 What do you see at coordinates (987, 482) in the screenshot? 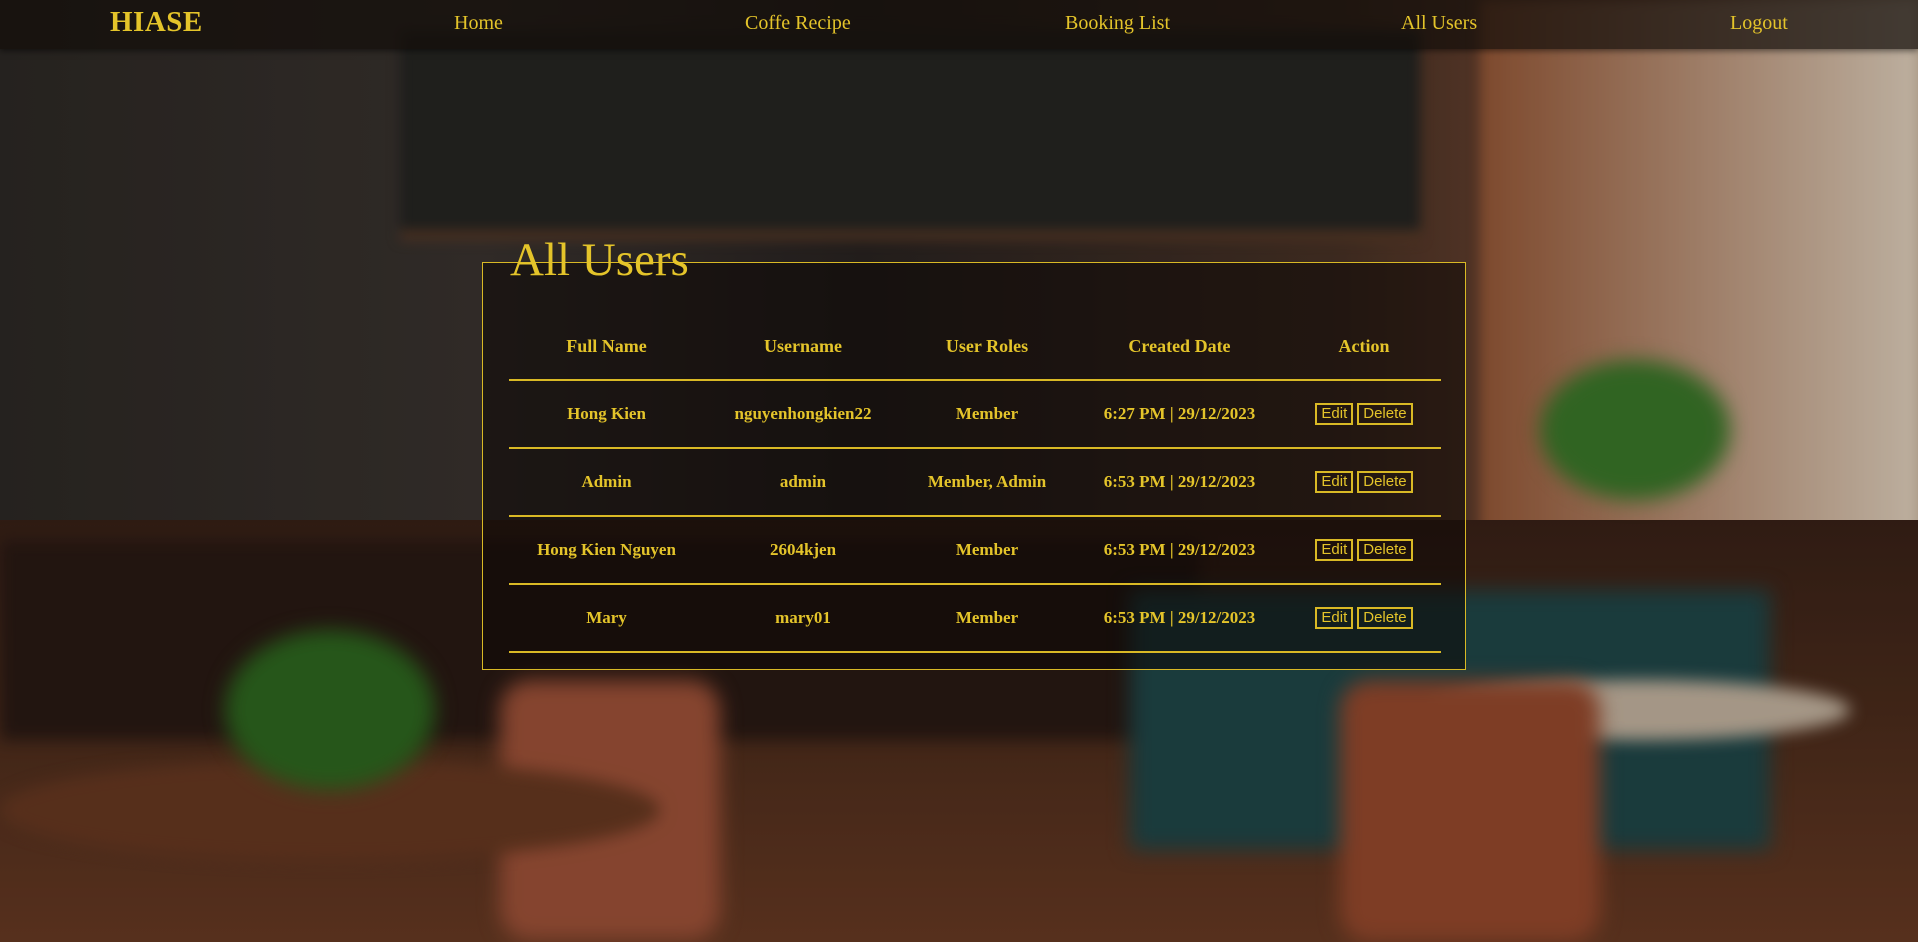
I see `cell-user-roles: Member, Admin` at bounding box center [987, 482].